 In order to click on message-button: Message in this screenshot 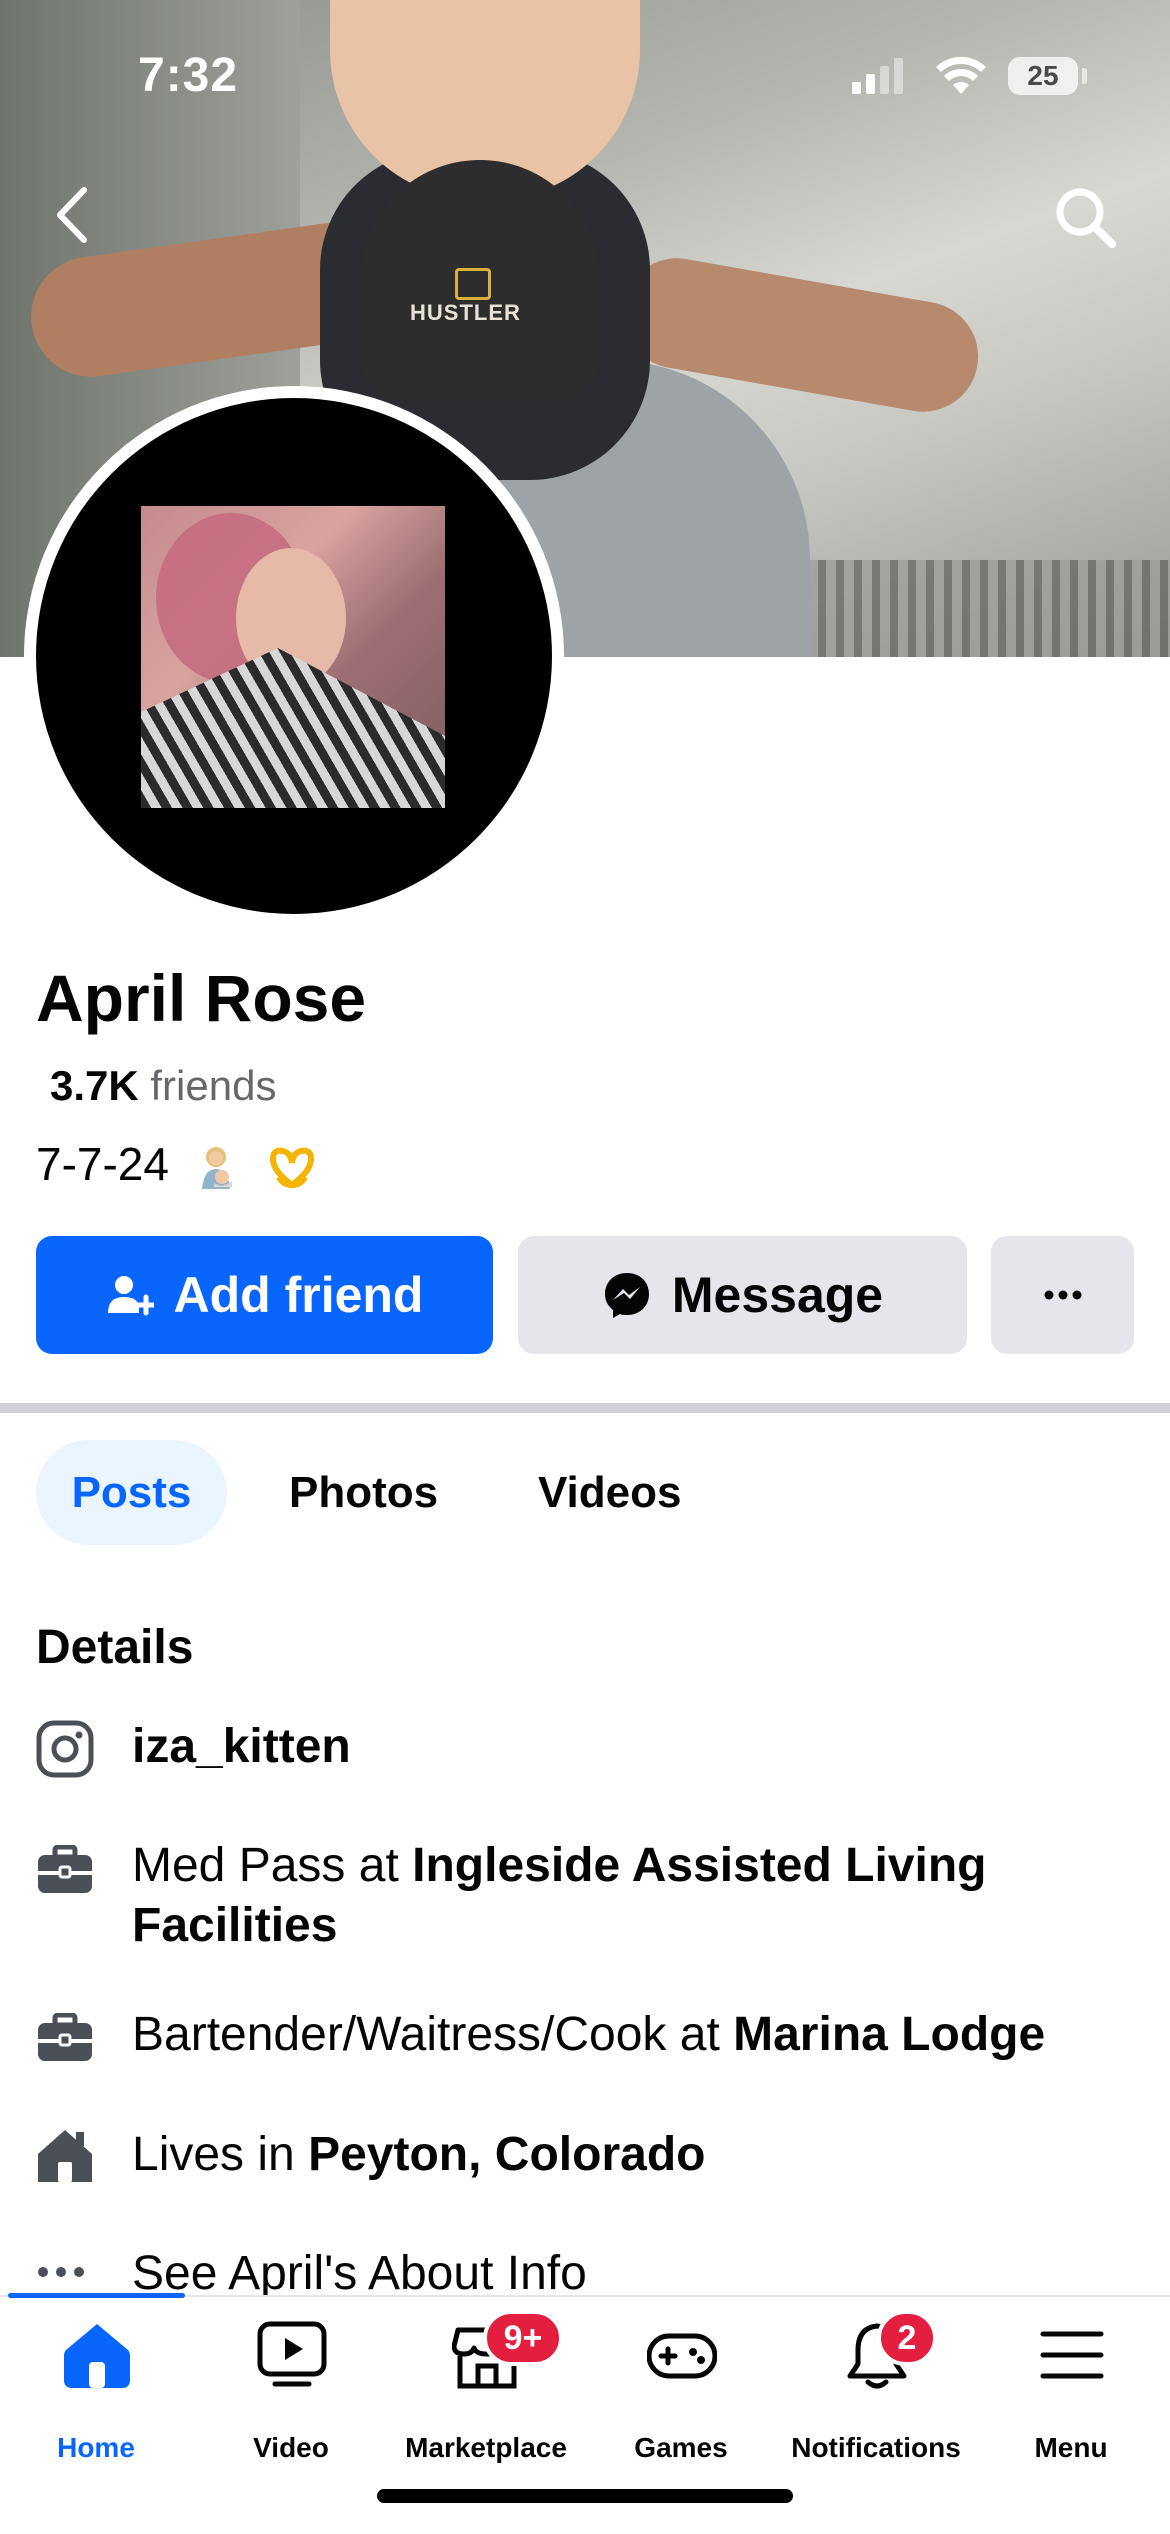, I will do `click(742, 1295)`.